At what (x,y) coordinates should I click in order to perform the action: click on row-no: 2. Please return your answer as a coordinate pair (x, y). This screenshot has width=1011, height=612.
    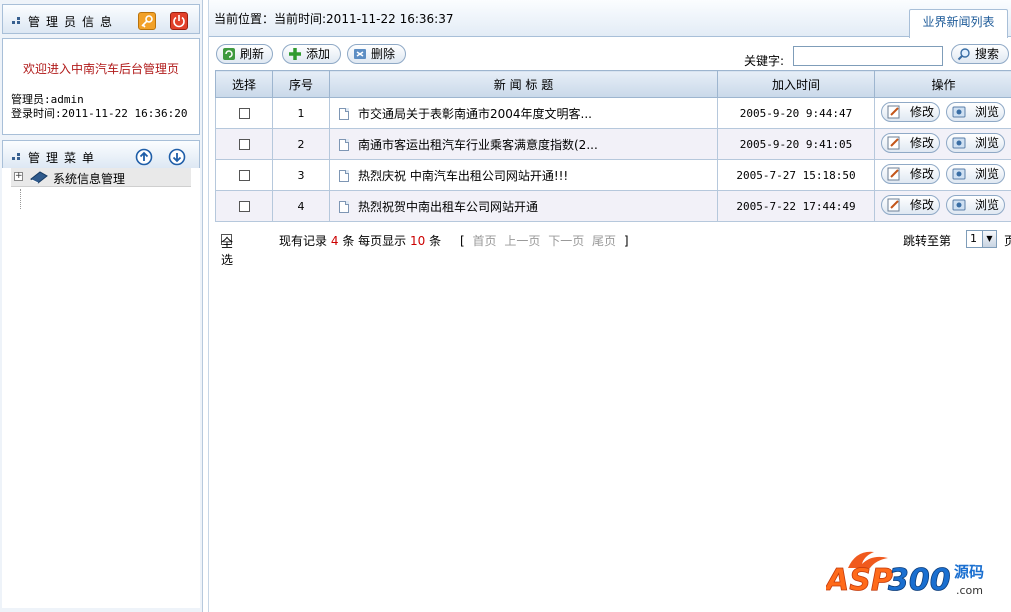
    Looking at the image, I should click on (301, 144).